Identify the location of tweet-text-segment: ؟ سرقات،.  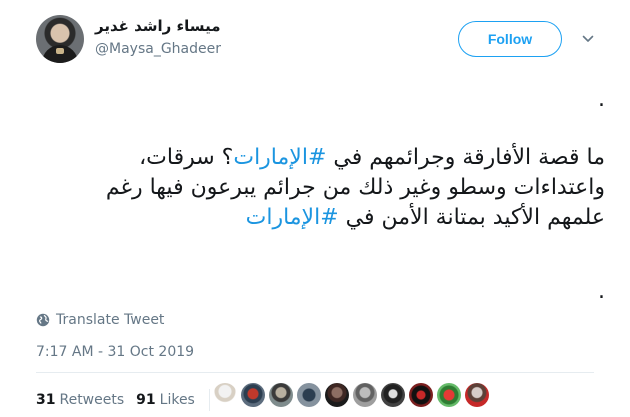
(186, 157).